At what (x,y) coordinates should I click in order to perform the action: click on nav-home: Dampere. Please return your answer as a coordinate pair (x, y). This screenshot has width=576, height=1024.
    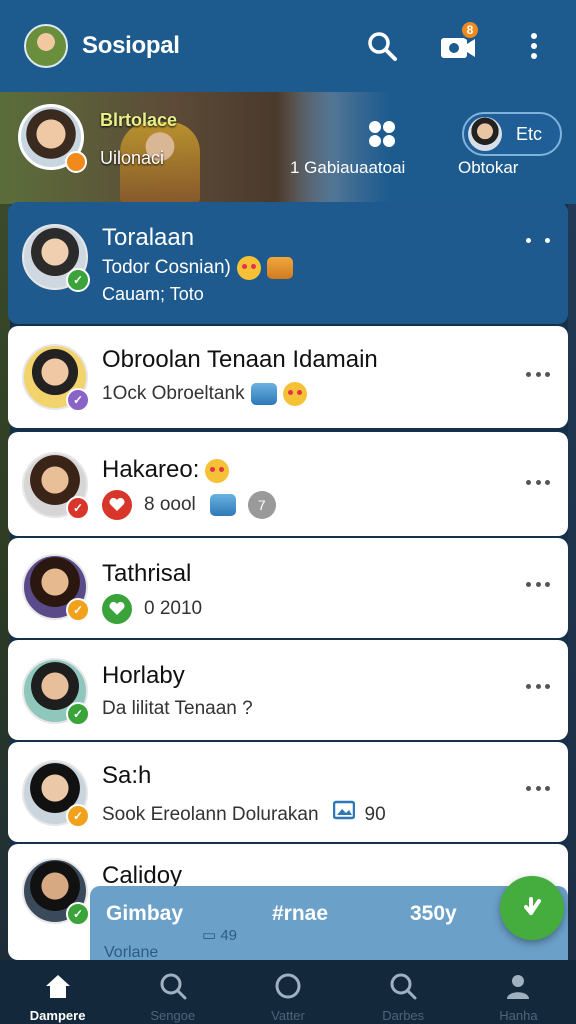
    Looking at the image, I should click on (57, 992).